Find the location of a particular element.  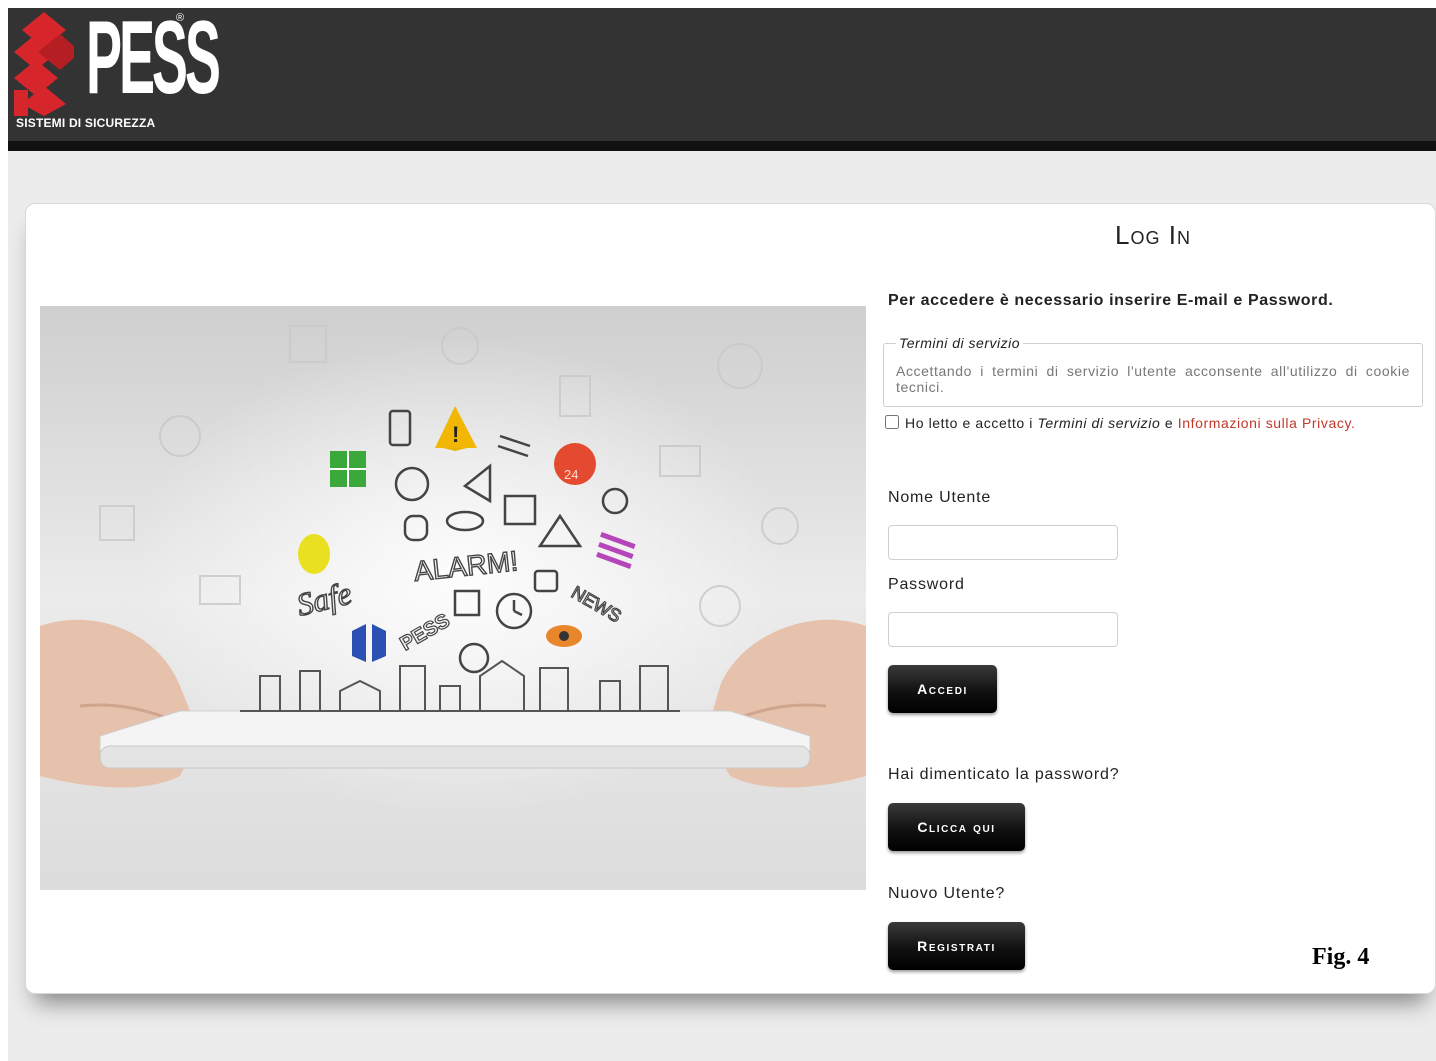

pess-logo: PESS ® SISTEMI DI SICUREZZA is located at coordinates (117, 70).